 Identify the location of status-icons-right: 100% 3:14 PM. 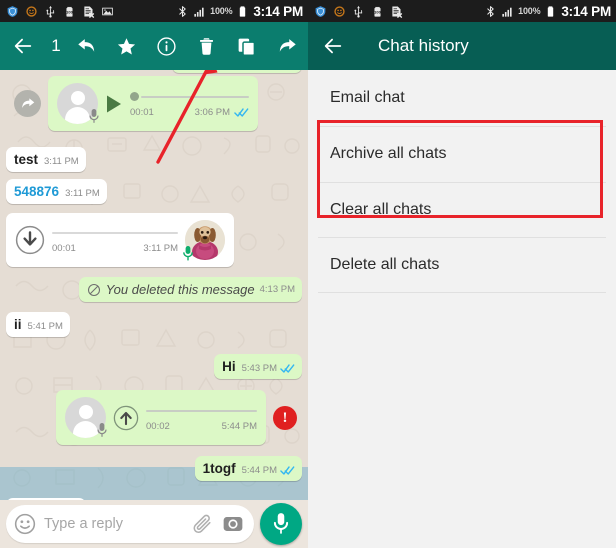
(547, 11).